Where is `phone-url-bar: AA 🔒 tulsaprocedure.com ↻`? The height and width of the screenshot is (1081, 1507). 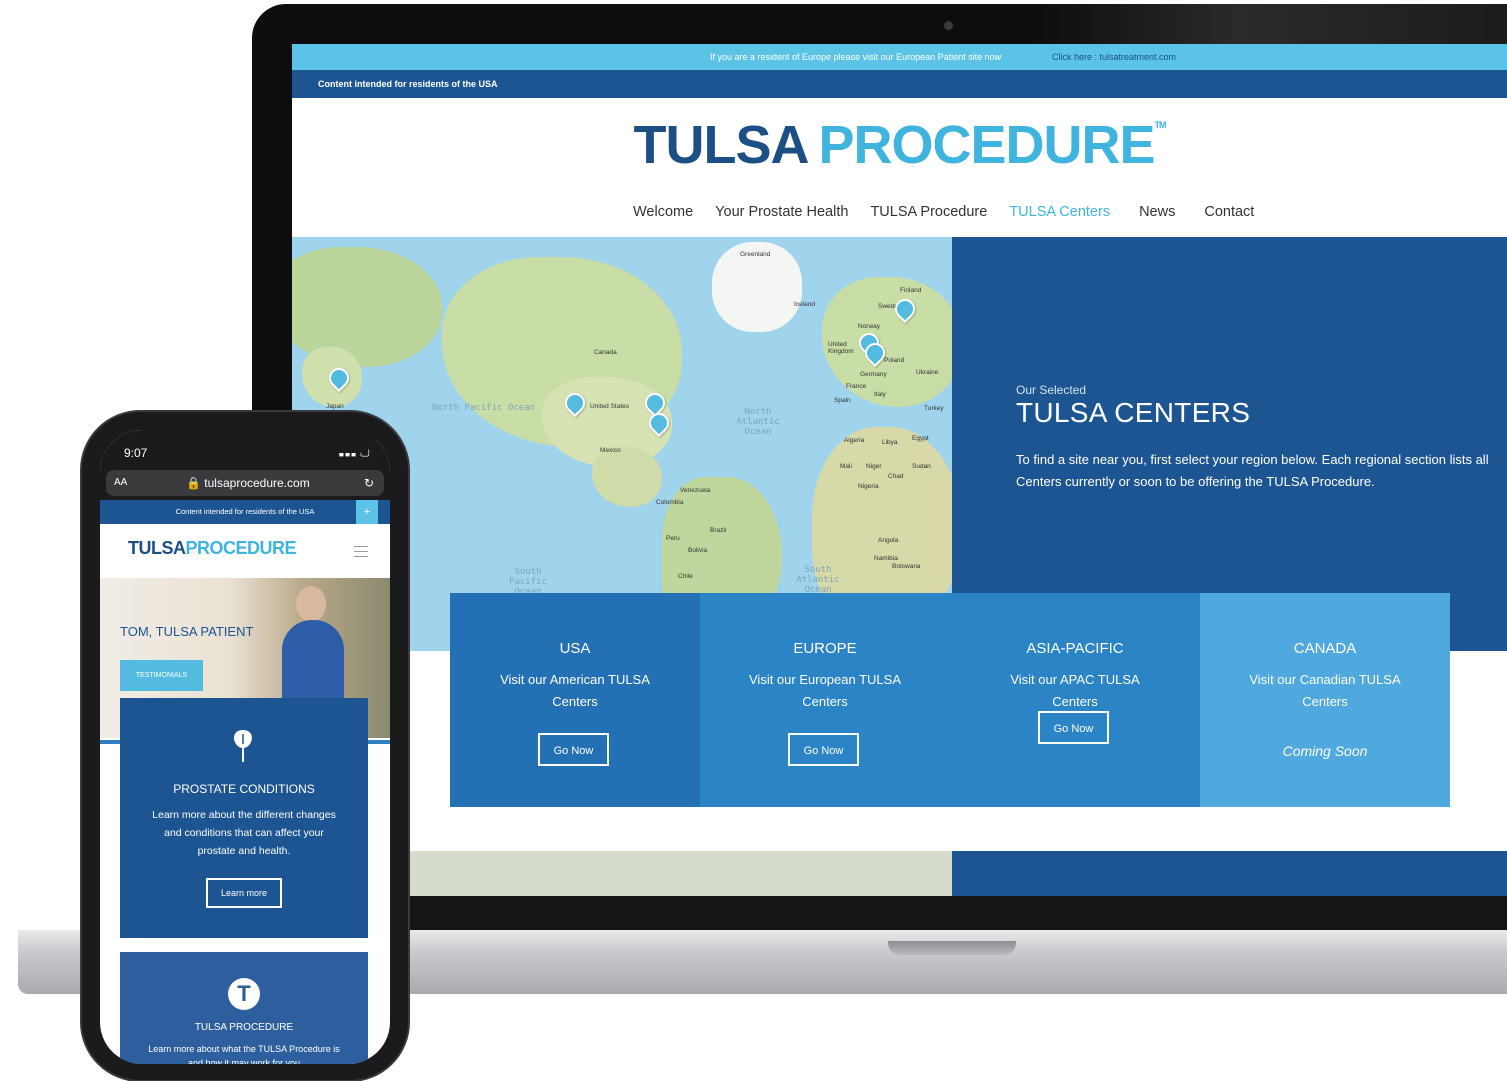 phone-url-bar: AA 🔒 tulsaprocedure.com ↻ is located at coordinates (245, 483).